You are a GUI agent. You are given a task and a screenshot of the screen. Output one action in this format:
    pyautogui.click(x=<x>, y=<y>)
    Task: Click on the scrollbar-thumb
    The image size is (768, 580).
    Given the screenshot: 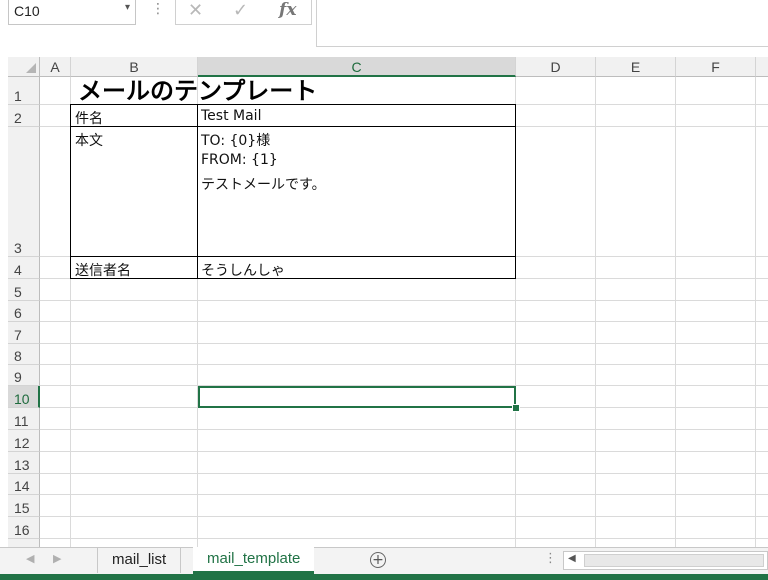 What is the action you would take?
    pyautogui.click(x=674, y=560)
    